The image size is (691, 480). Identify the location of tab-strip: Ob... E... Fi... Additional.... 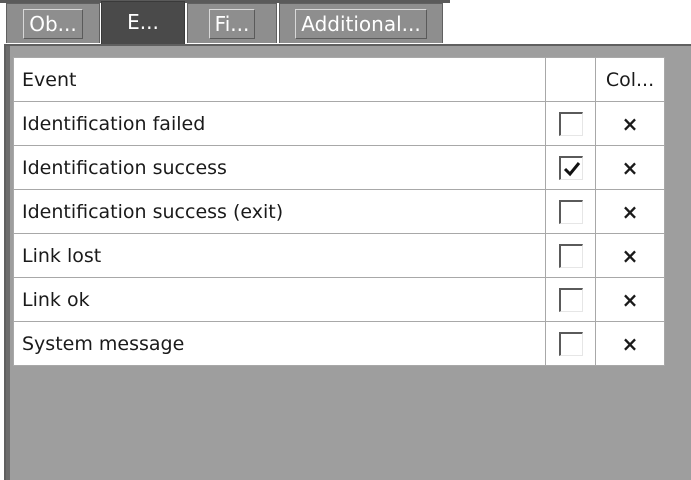
(345, 23).